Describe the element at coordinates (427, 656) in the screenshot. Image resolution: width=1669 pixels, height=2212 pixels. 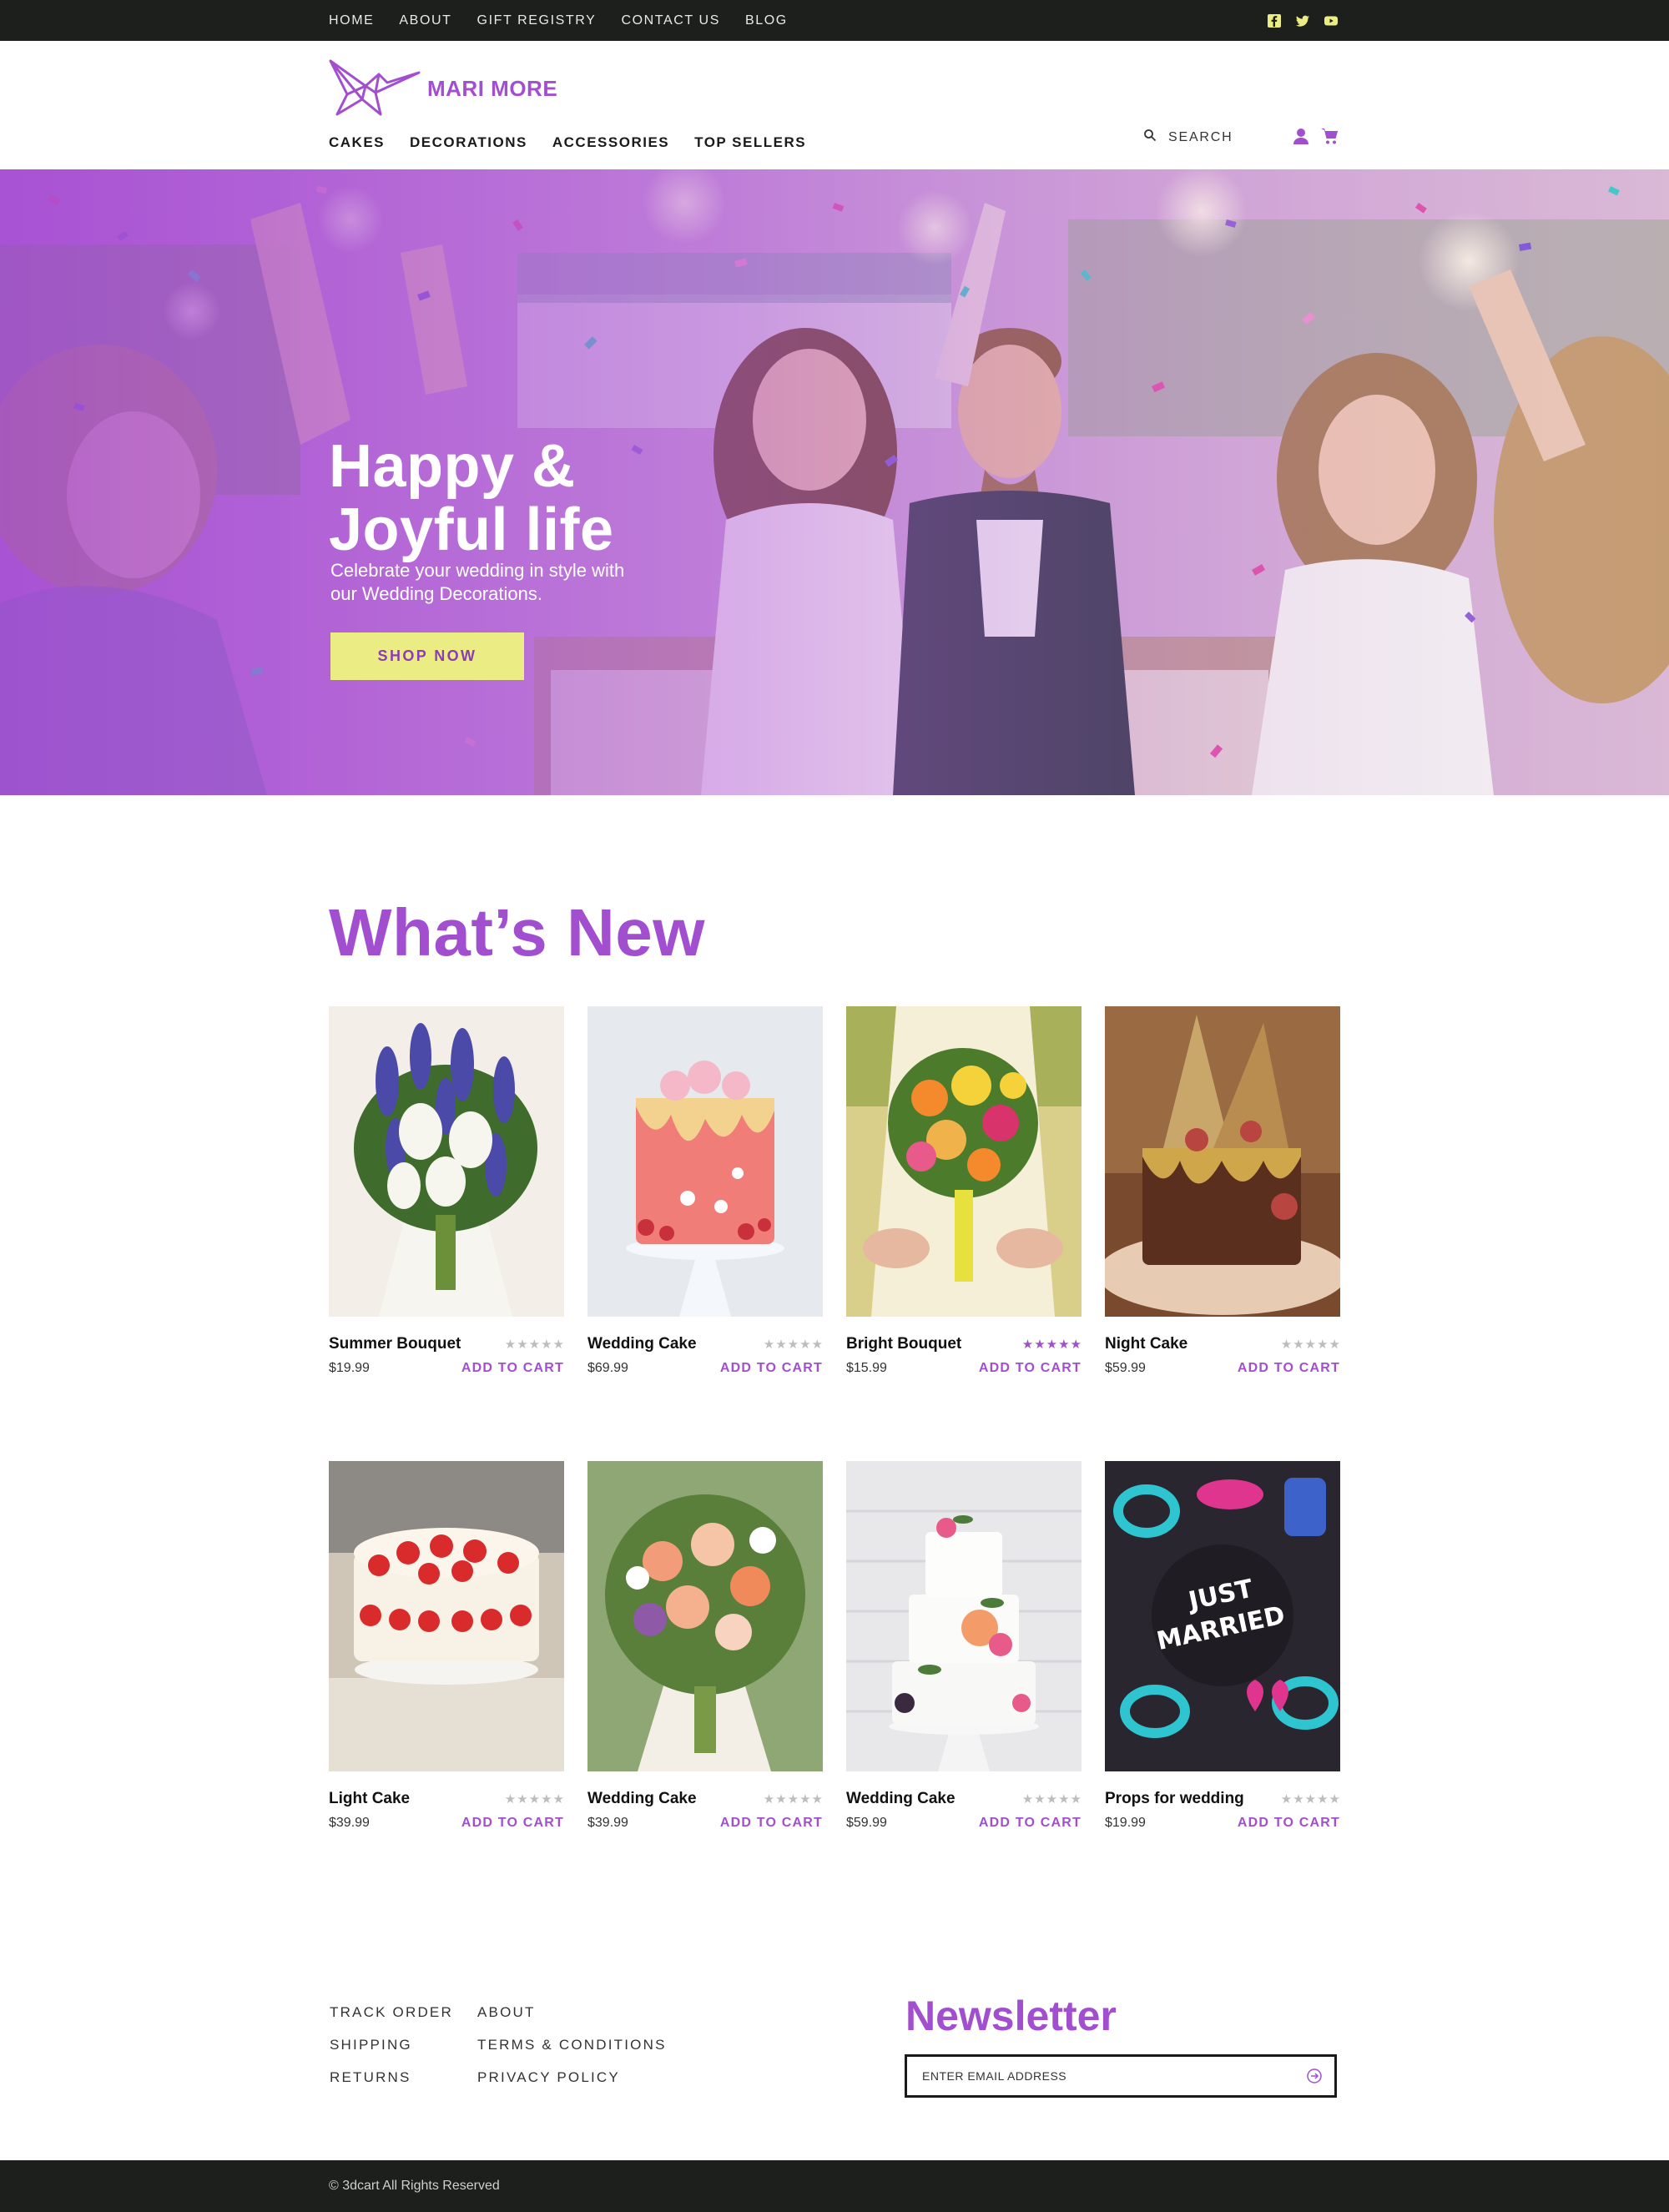
I see `shop-now-button: SHOP NOW` at that location.